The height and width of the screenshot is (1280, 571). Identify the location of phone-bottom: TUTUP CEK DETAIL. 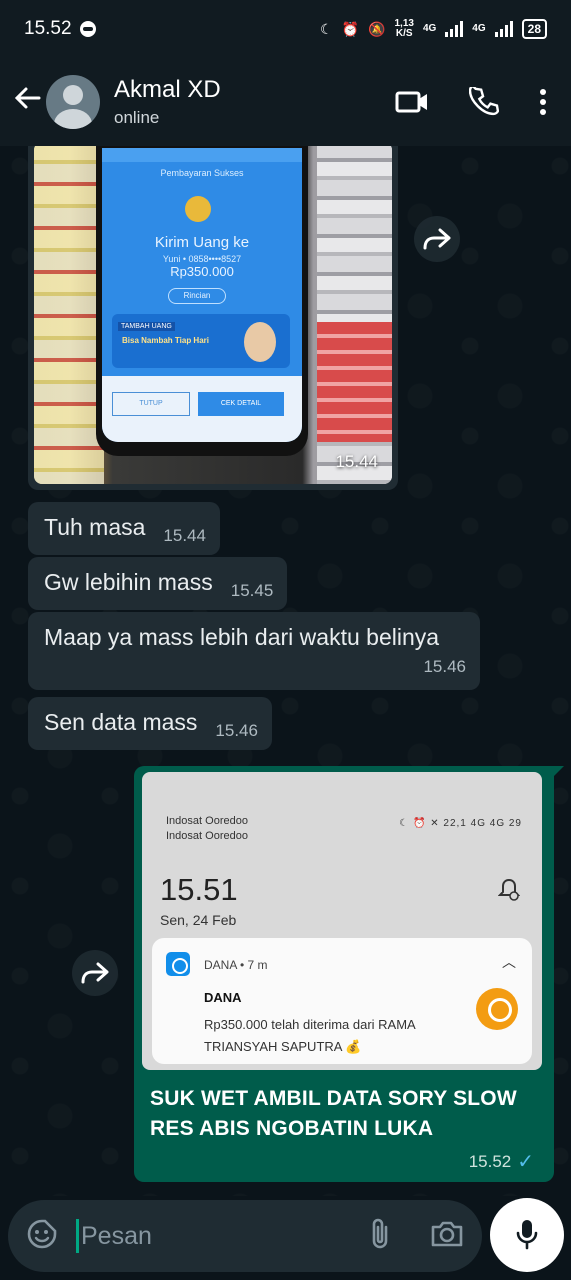
(202, 409).